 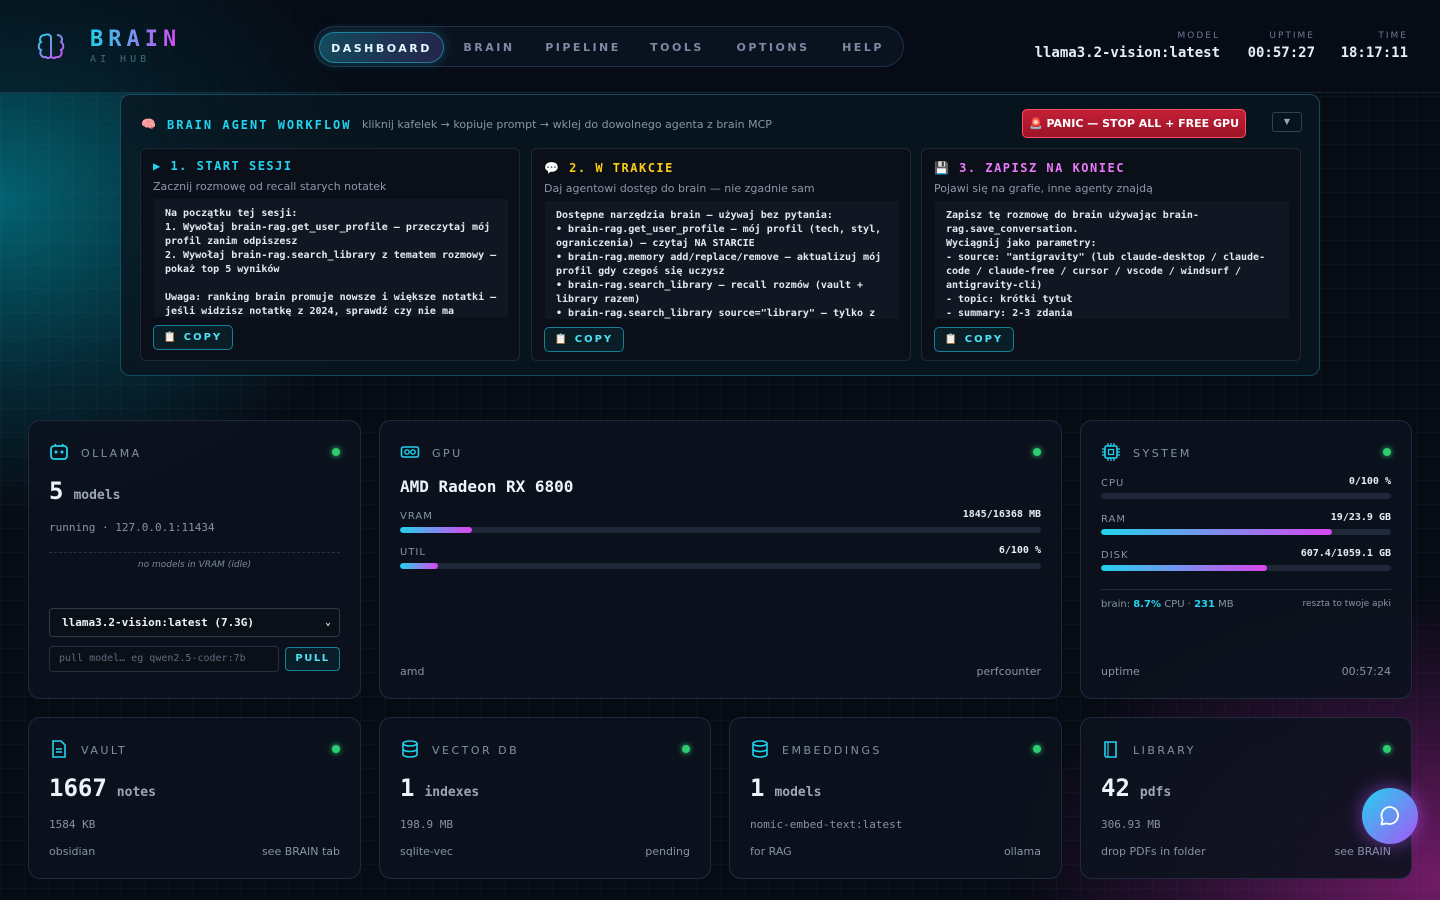 I want to click on tile-label: OLLAMA, so click(x=111, y=453).